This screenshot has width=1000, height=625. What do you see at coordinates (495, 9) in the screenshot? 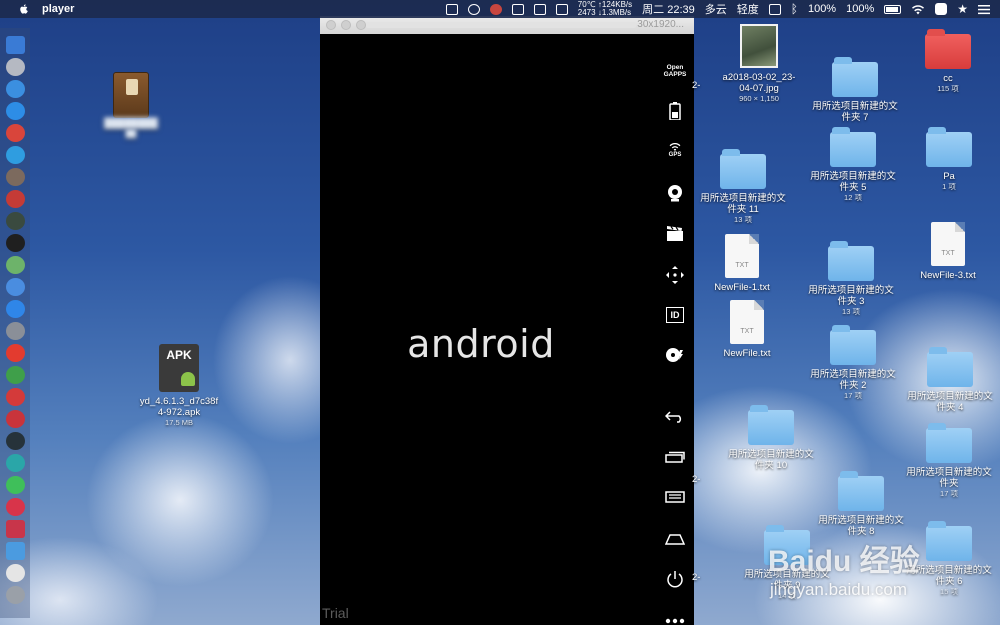
I see `app-status-icon` at bounding box center [495, 9].